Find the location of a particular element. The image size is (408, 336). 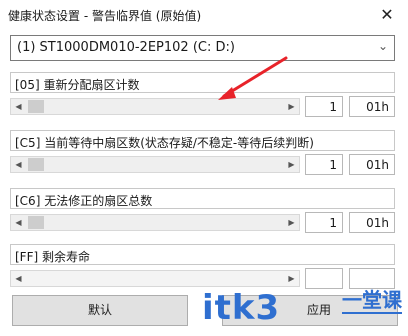

disk-select-value: (1) ST1000DM010-2EP102 (C: D:) is located at coordinates (126, 47).